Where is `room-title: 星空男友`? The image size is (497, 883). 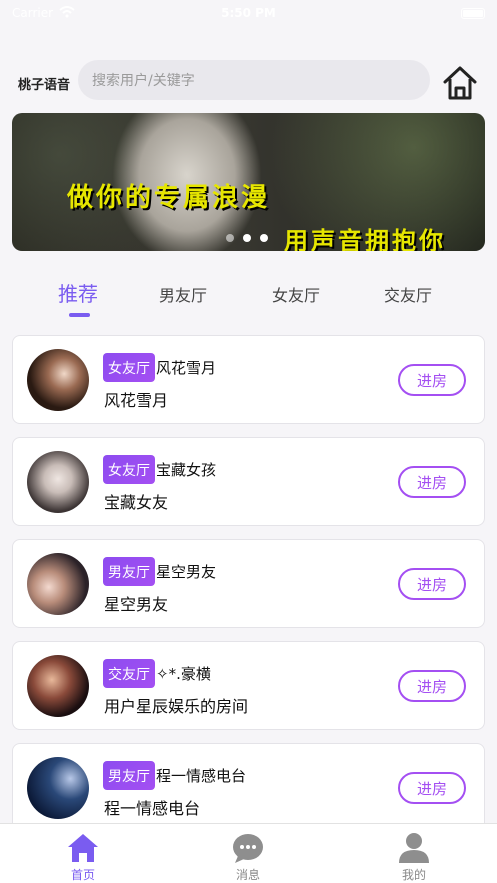
room-title: 星空男友 is located at coordinates (186, 572).